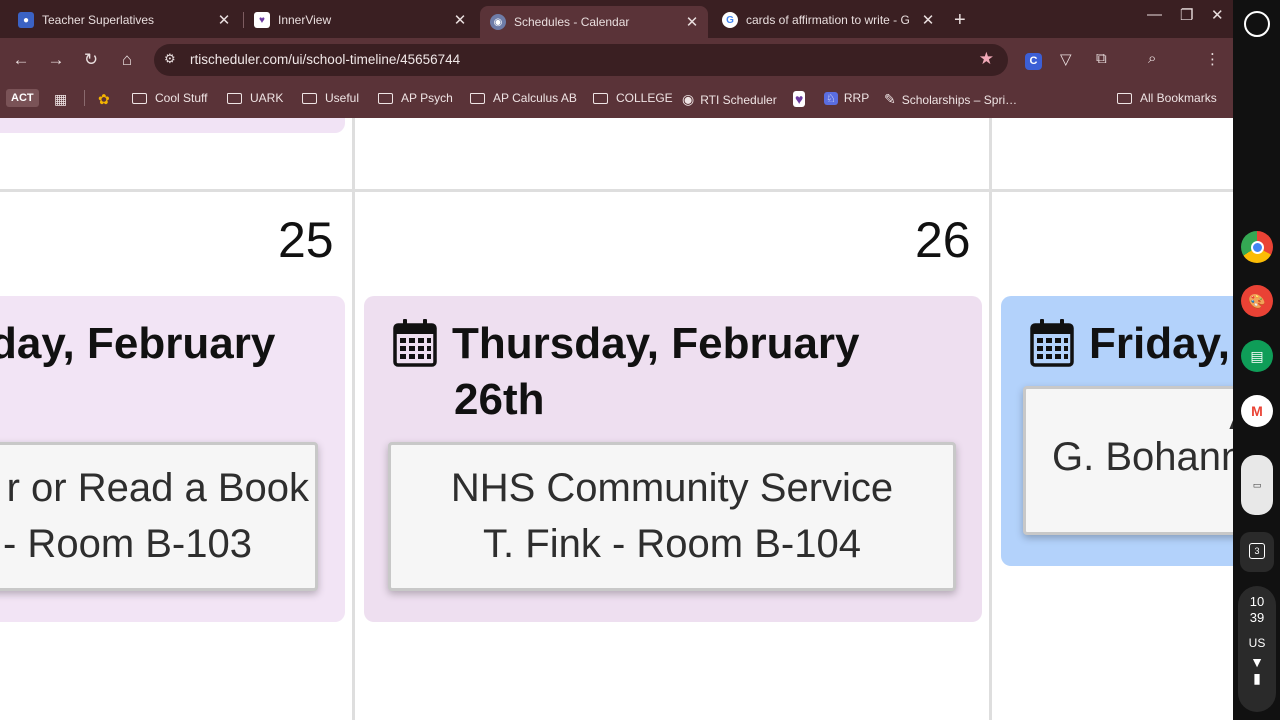 This screenshot has height=720, width=1280. What do you see at coordinates (330, 98) in the screenshot?
I see `bookmark-useful: Useful` at bounding box center [330, 98].